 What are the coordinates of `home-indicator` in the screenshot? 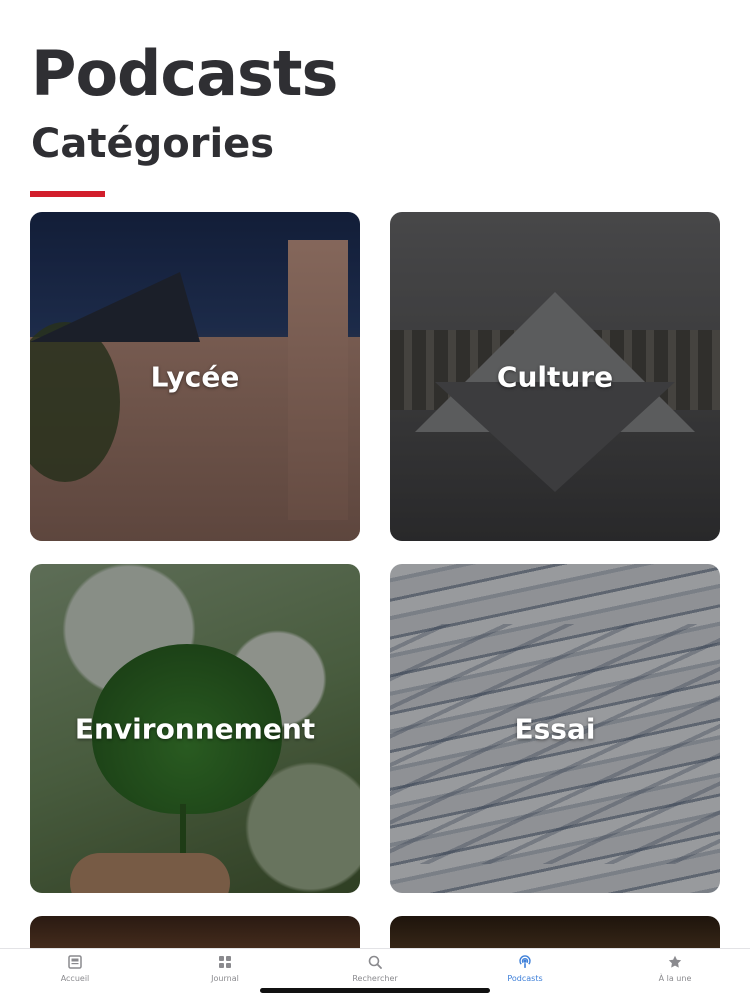 It's located at (375, 990).